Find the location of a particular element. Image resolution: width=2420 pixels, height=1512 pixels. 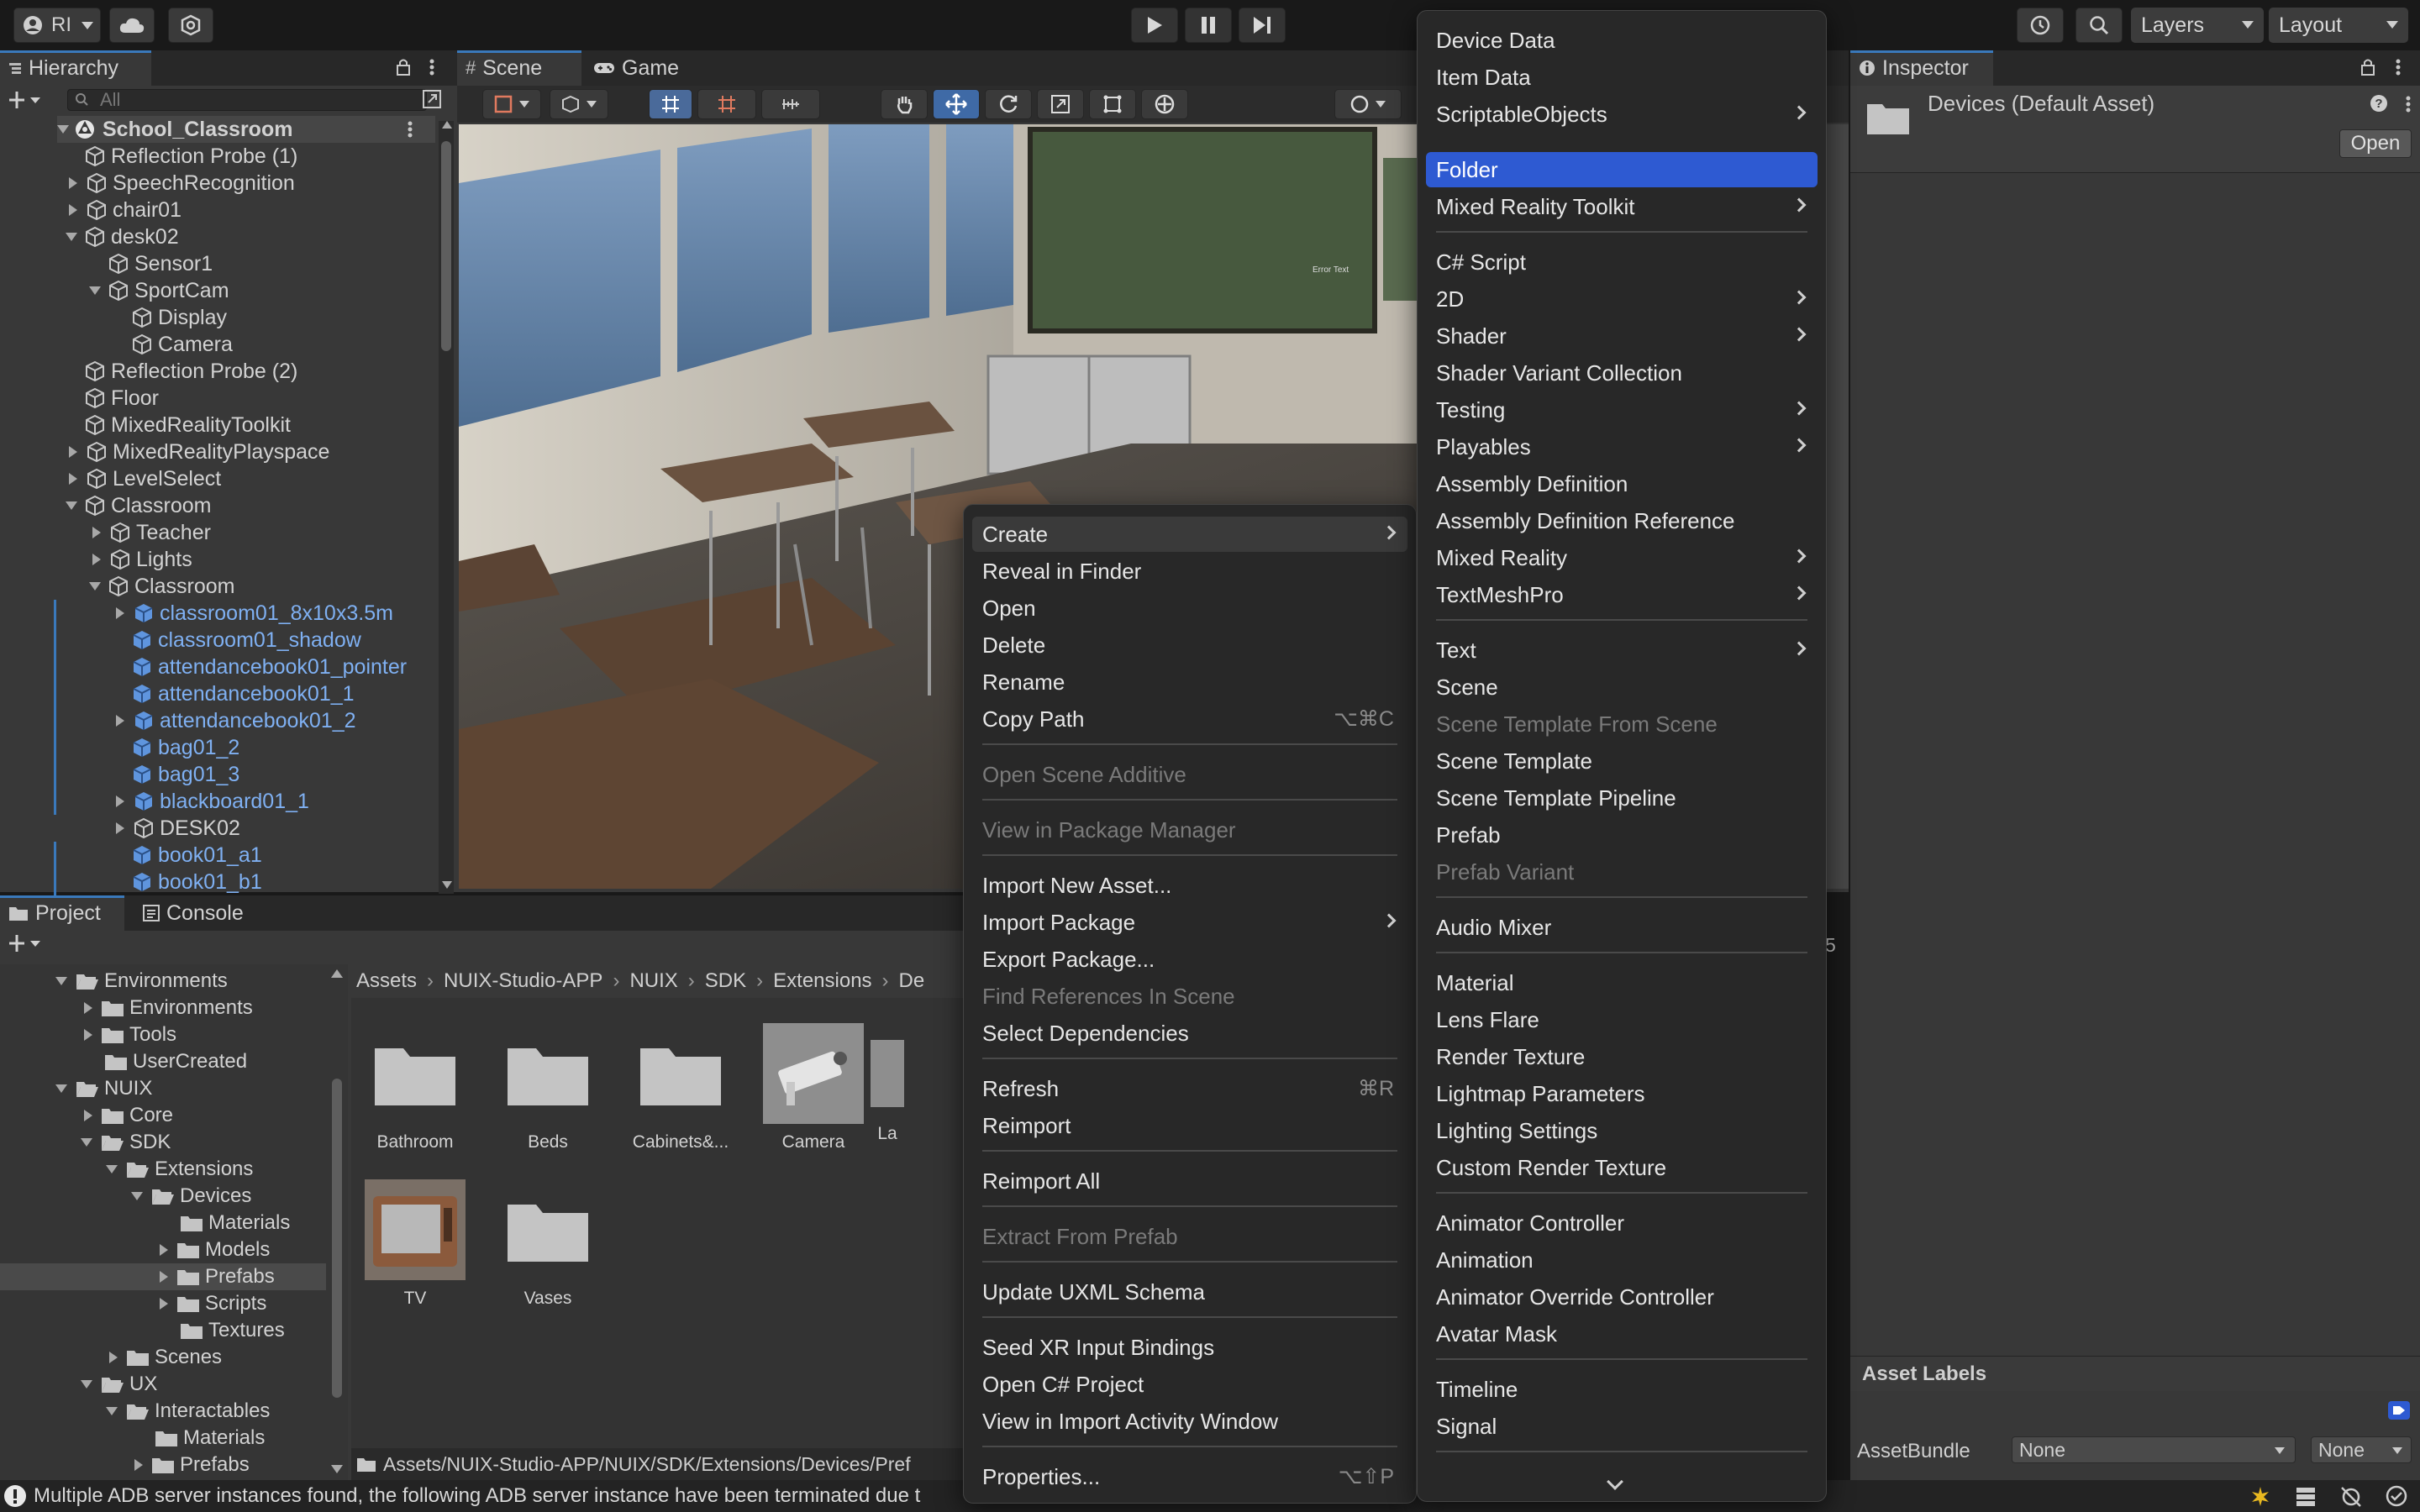

create-menu-item: Mixed Reality is located at coordinates (1622, 557).